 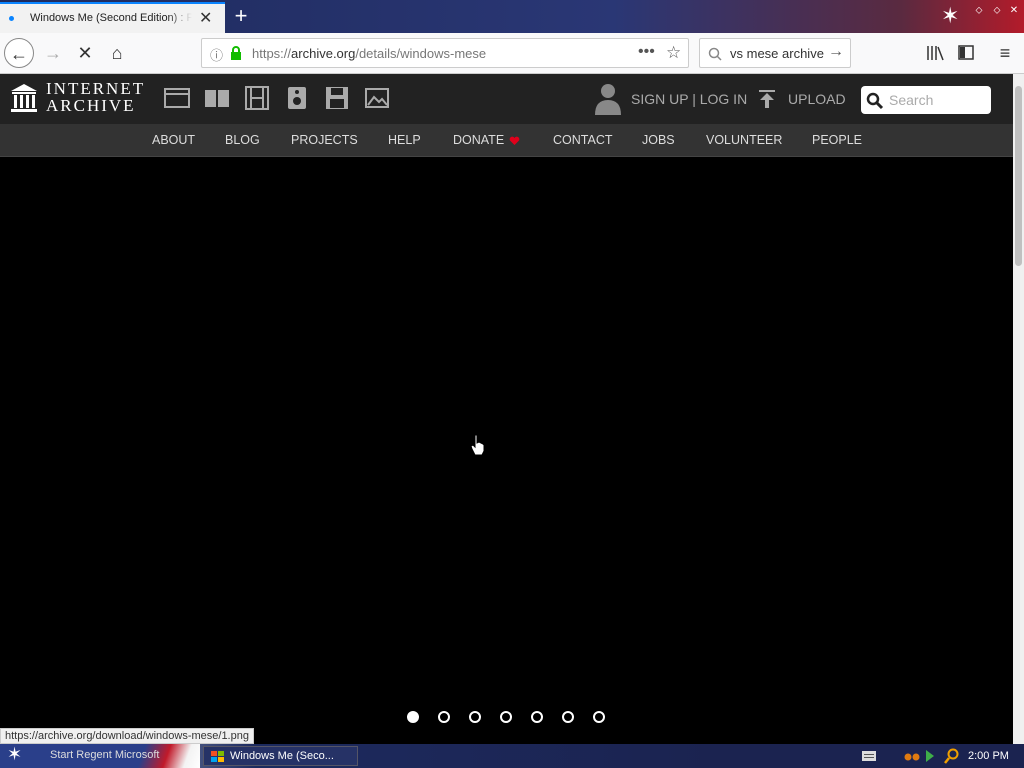 I want to click on page-actions-icon: •••, so click(x=646, y=52).